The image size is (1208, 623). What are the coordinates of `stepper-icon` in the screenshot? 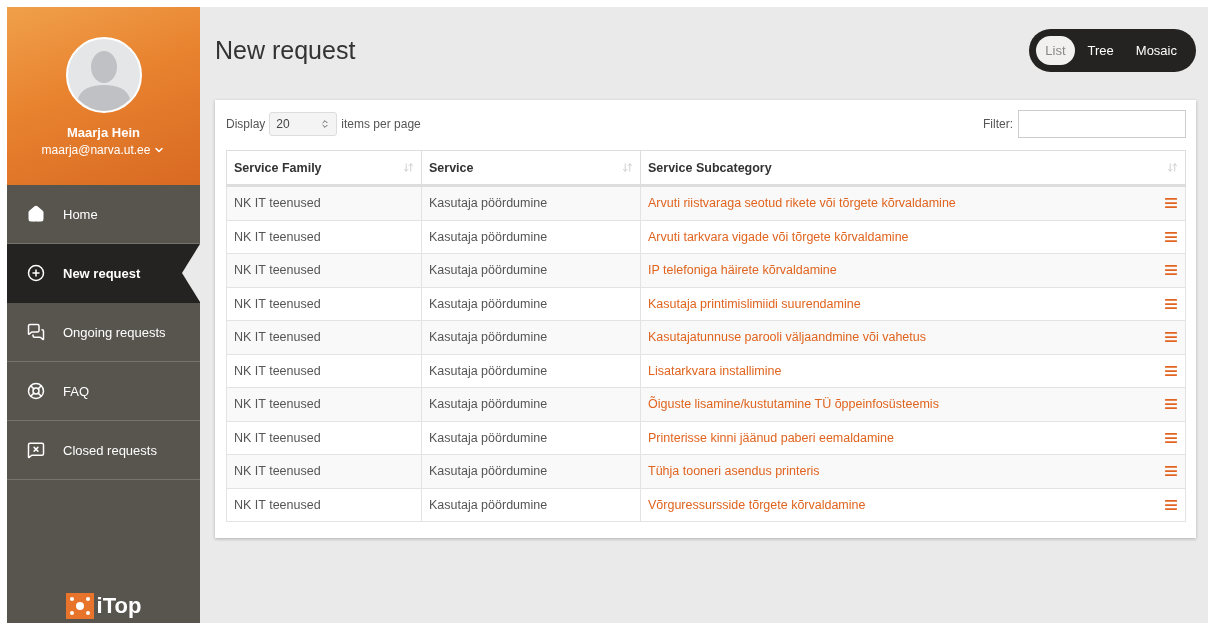 It's located at (325, 124).